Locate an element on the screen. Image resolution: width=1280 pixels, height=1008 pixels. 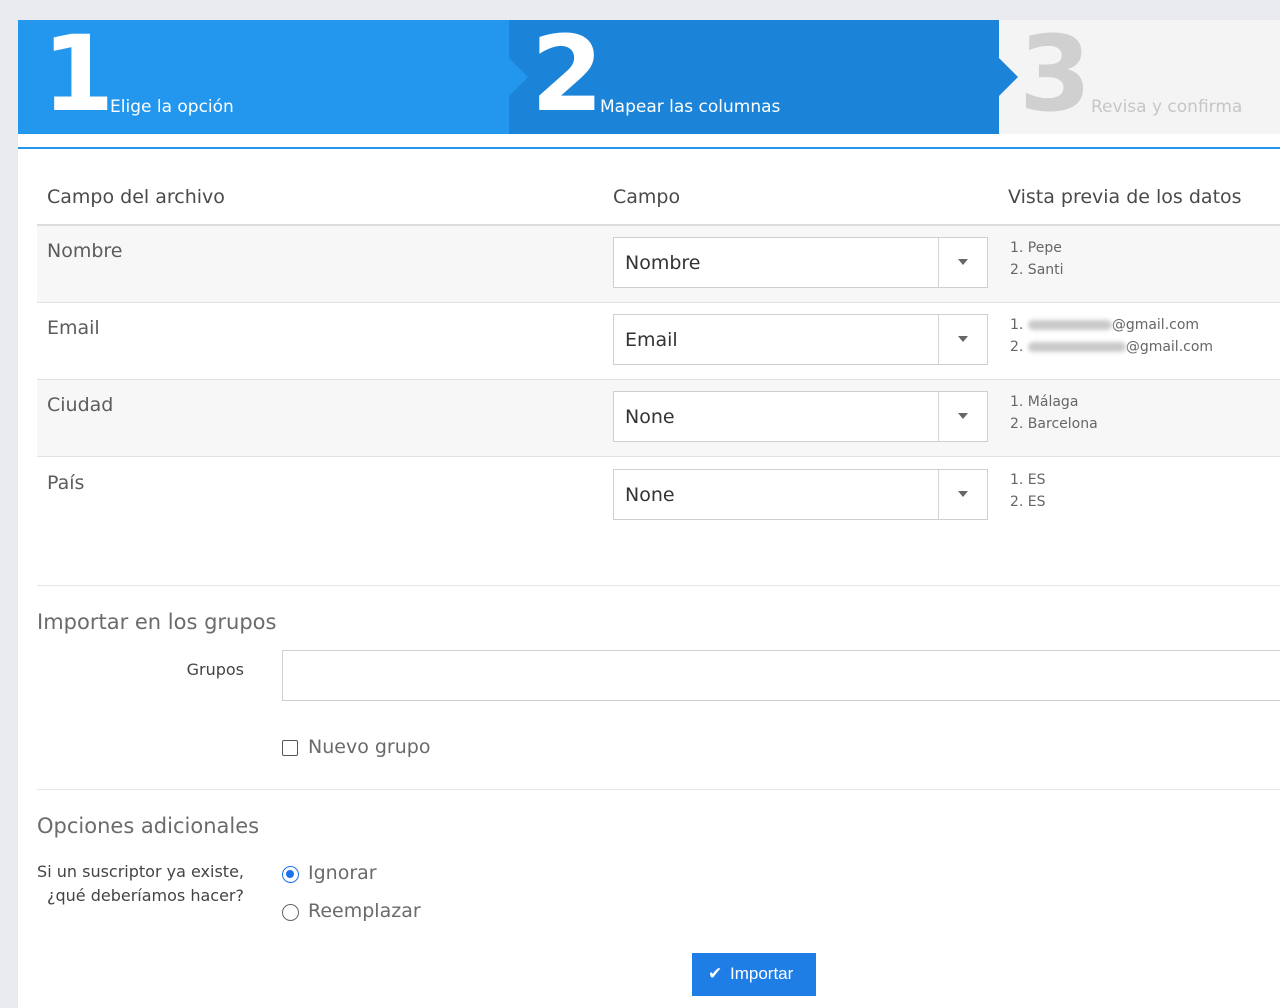
preview-line: 1. @gmail.com is located at coordinates (1111, 325).